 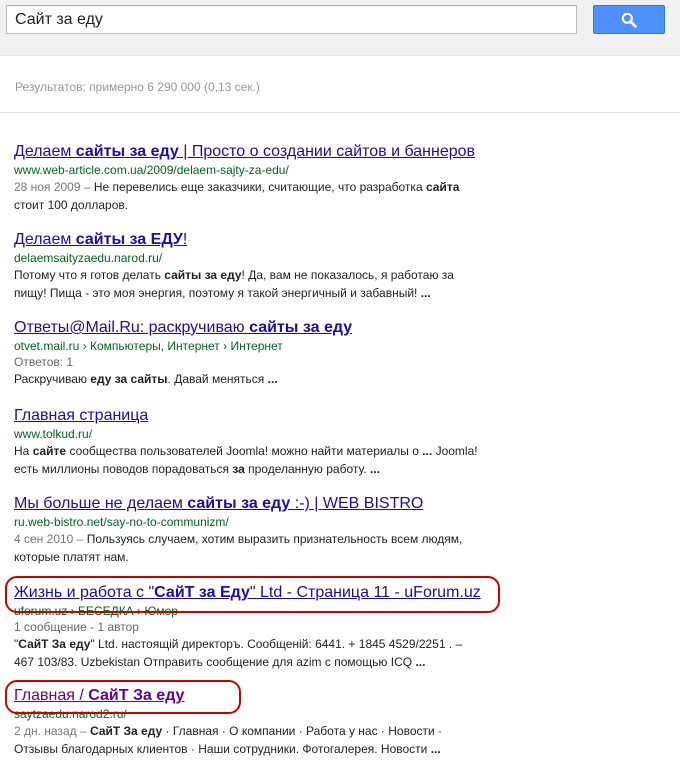 What do you see at coordinates (357, 503) in the screenshot?
I see `text-segment: :-) | WEB BISTRO` at bounding box center [357, 503].